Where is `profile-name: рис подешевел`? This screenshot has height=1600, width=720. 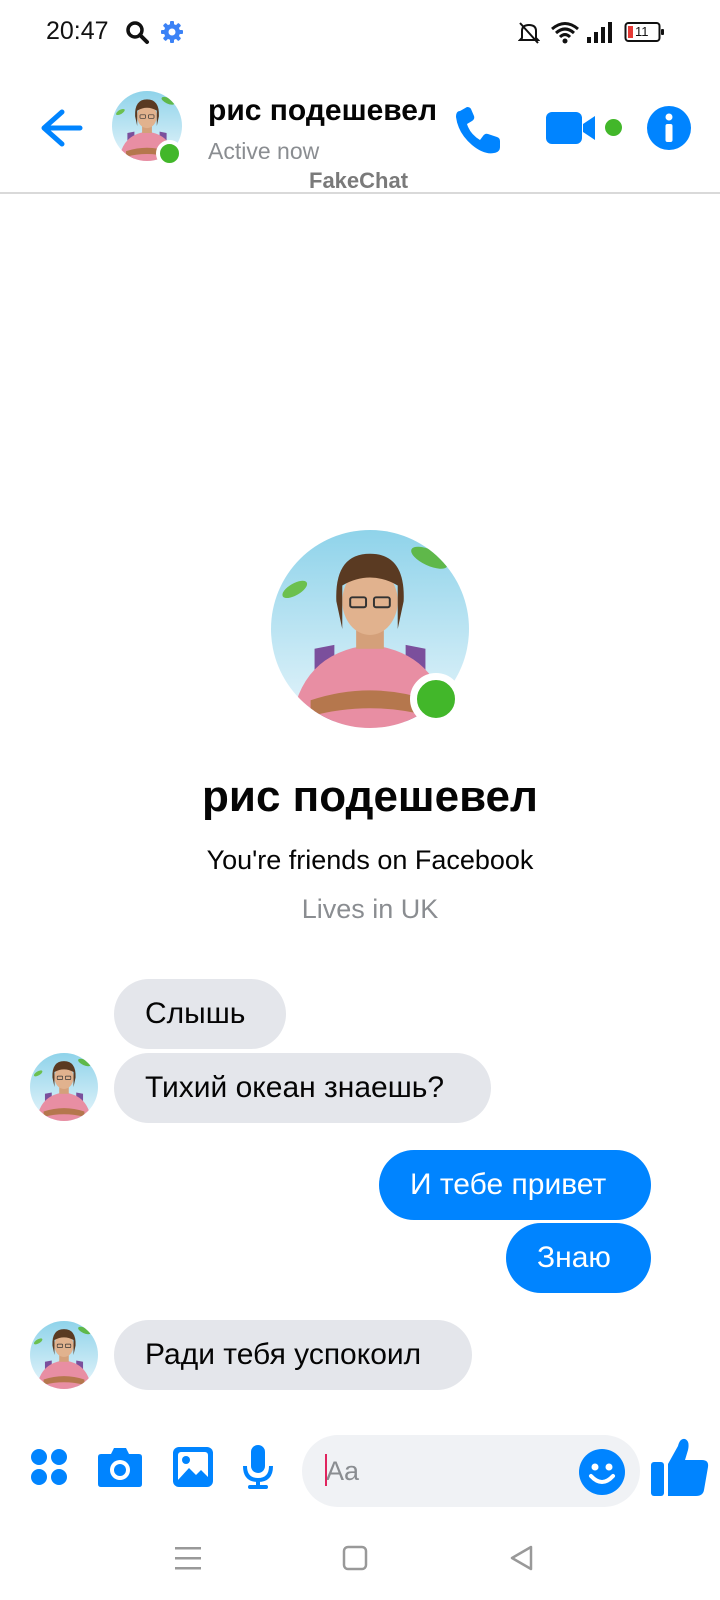
profile-name: рис подешевел is located at coordinates (370, 796).